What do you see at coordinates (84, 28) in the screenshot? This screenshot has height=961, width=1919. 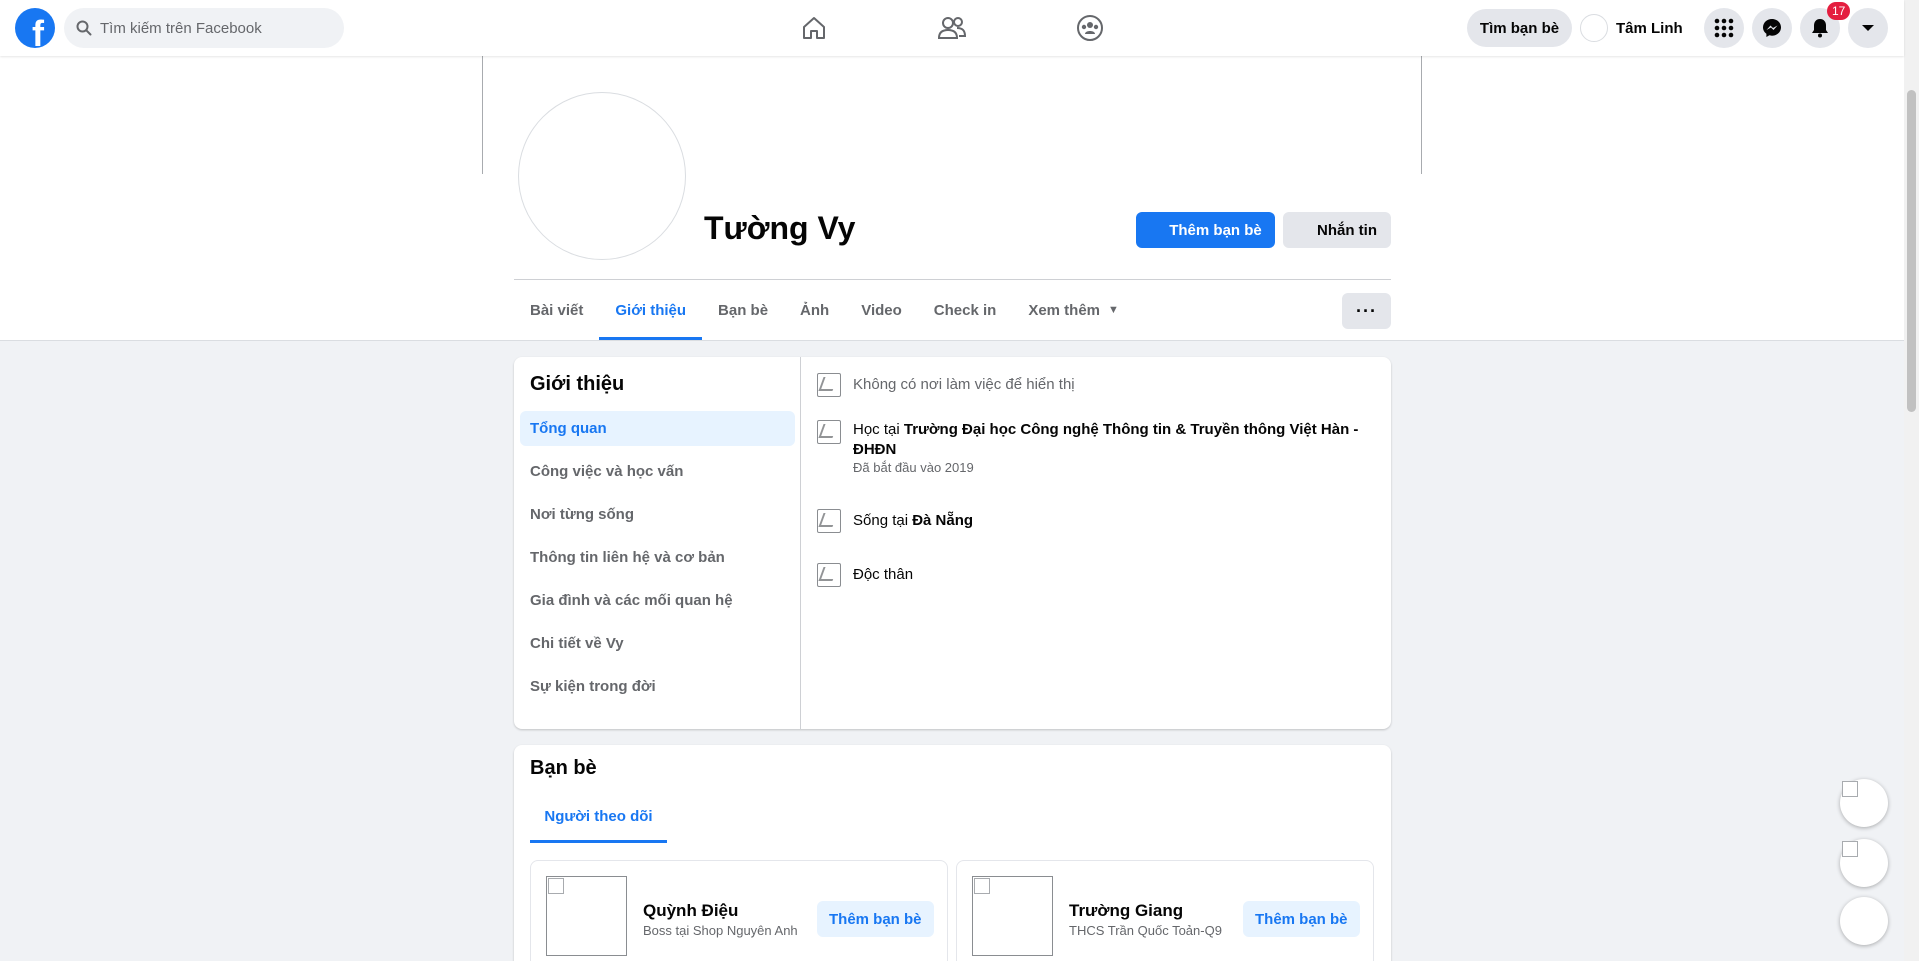 I see `search-icon` at bounding box center [84, 28].